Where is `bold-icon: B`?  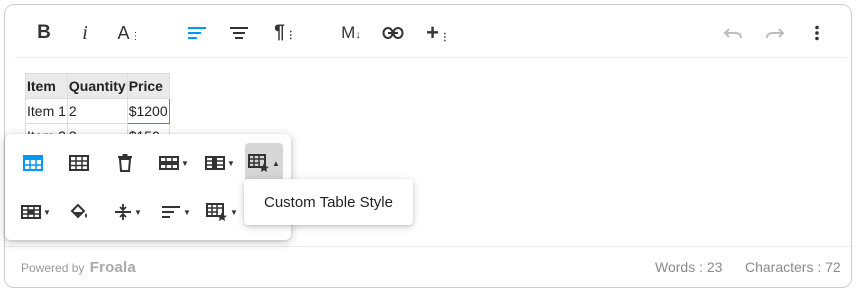
bold-icon: B is located at coordinates (44, 32).